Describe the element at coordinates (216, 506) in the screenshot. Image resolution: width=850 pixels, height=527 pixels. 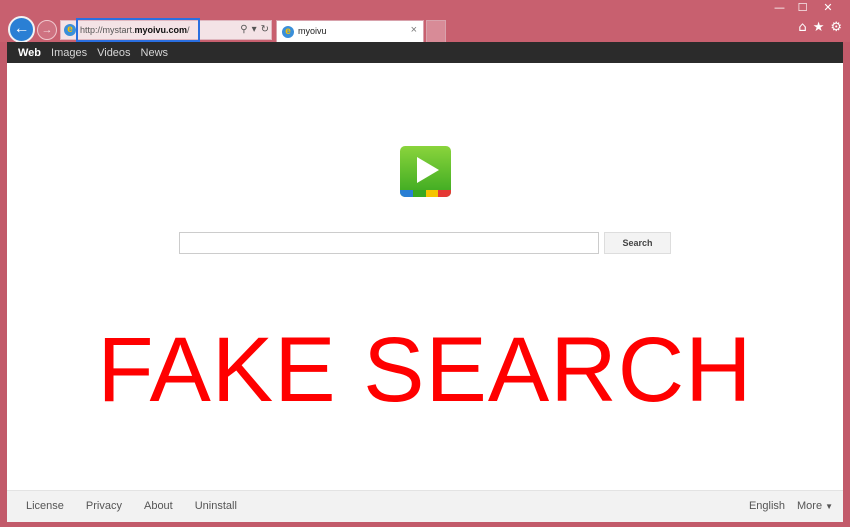
I see `footer-uninstall-link: Uninstall` at that location.